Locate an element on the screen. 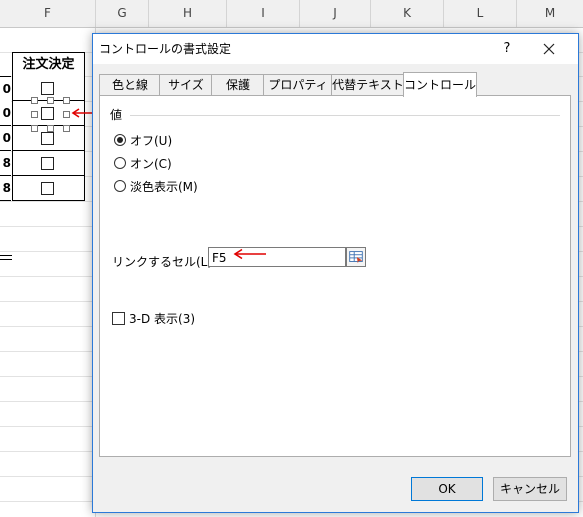 This screenshot has width=583, height=517. tab-size: サイズ is located at coordinates (186, 84).